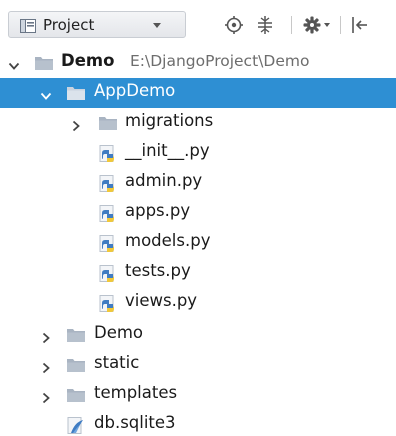 The height and width of the screenshot is (436, 396). Describe the element at coordinates (198, 423) in the screenshot. I see `tree-node-db: db.sqlite3` at that location.